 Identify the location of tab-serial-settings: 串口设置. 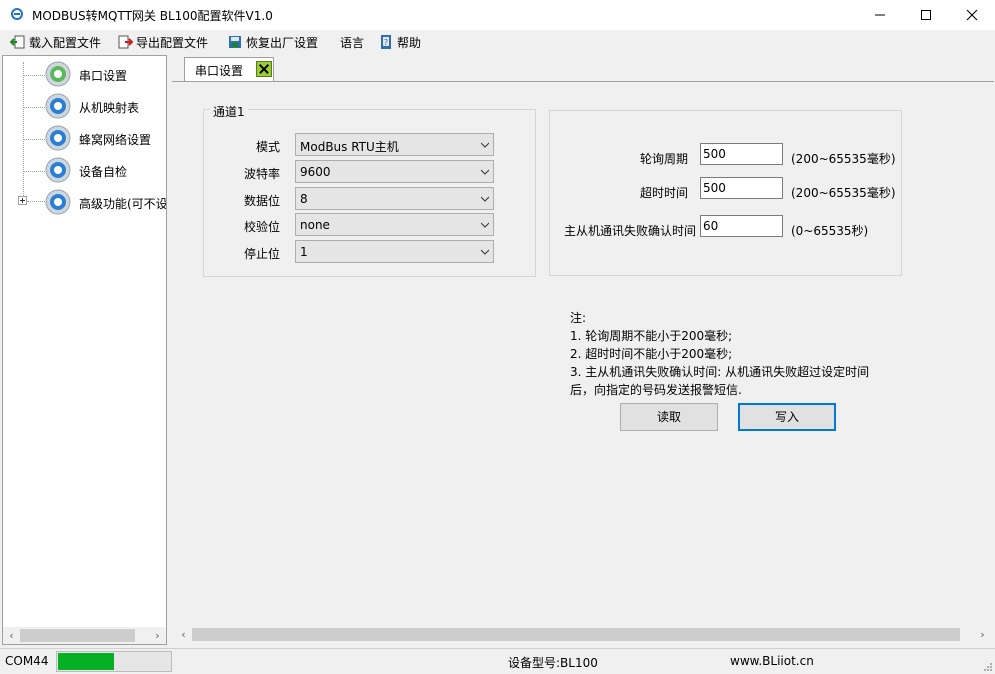
(229, 69).